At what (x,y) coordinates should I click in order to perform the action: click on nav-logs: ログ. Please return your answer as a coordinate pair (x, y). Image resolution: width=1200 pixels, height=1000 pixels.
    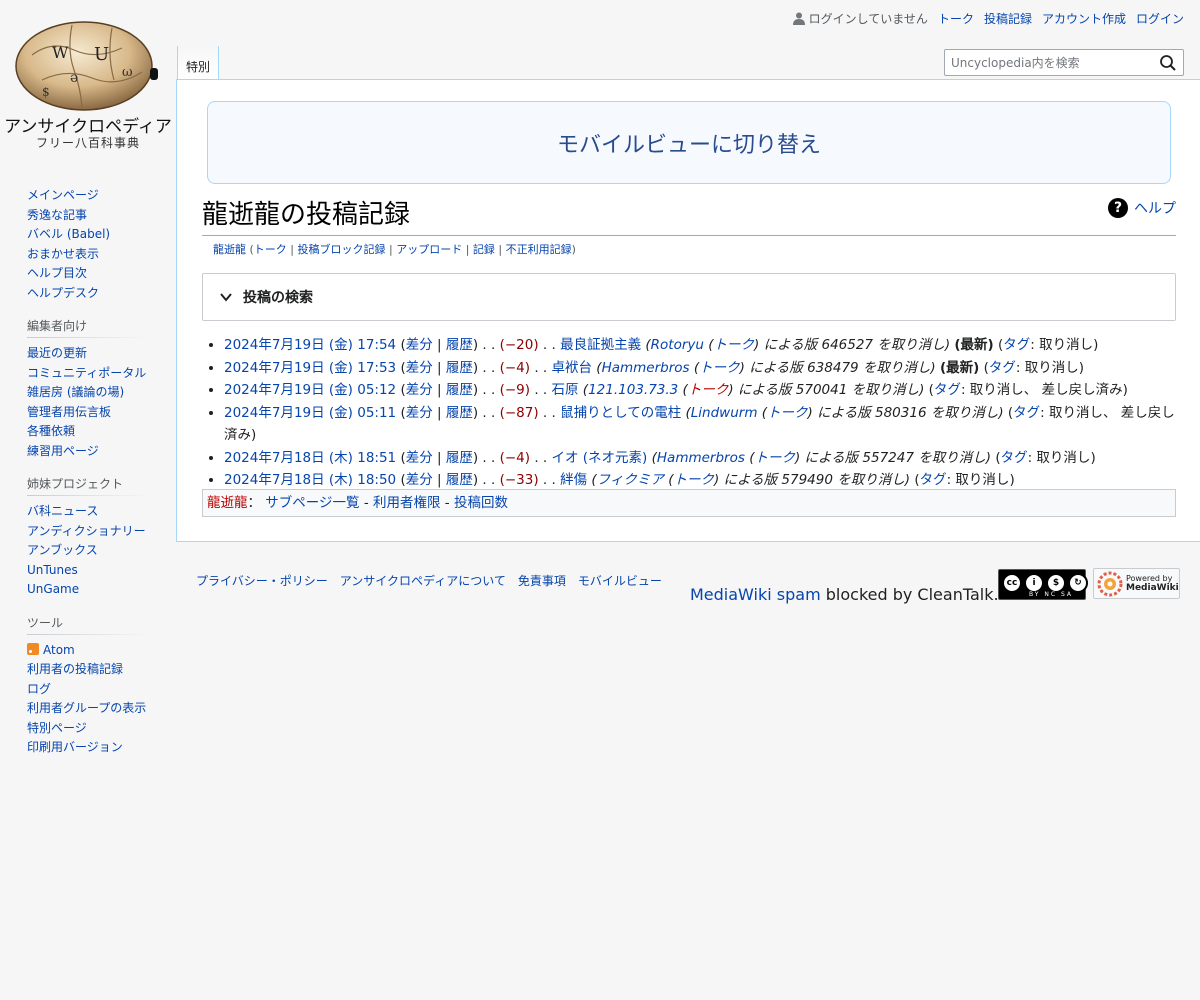
    Looking at the image, I should click on (39, 689).